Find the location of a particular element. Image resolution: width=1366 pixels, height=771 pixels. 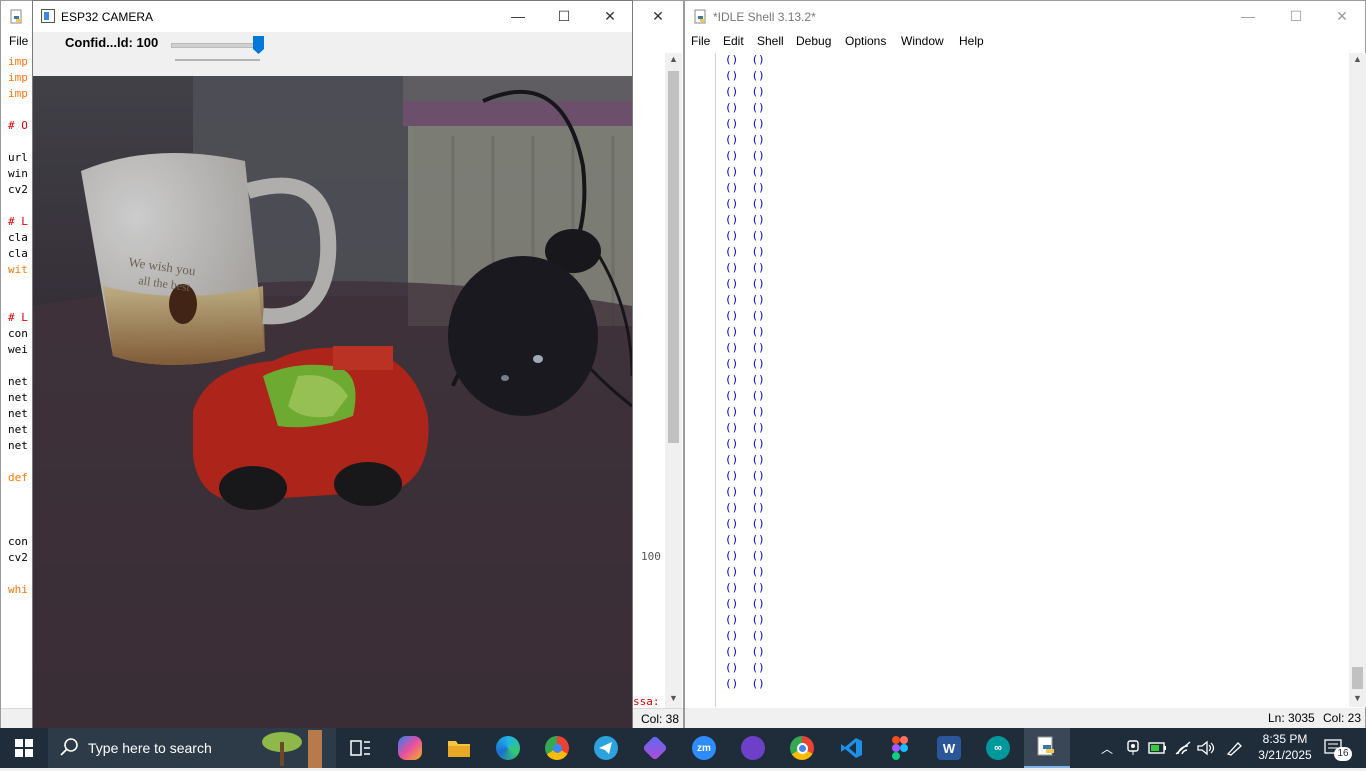

chevron-up-icon: ︿ is located at coordinates (1107, 748).